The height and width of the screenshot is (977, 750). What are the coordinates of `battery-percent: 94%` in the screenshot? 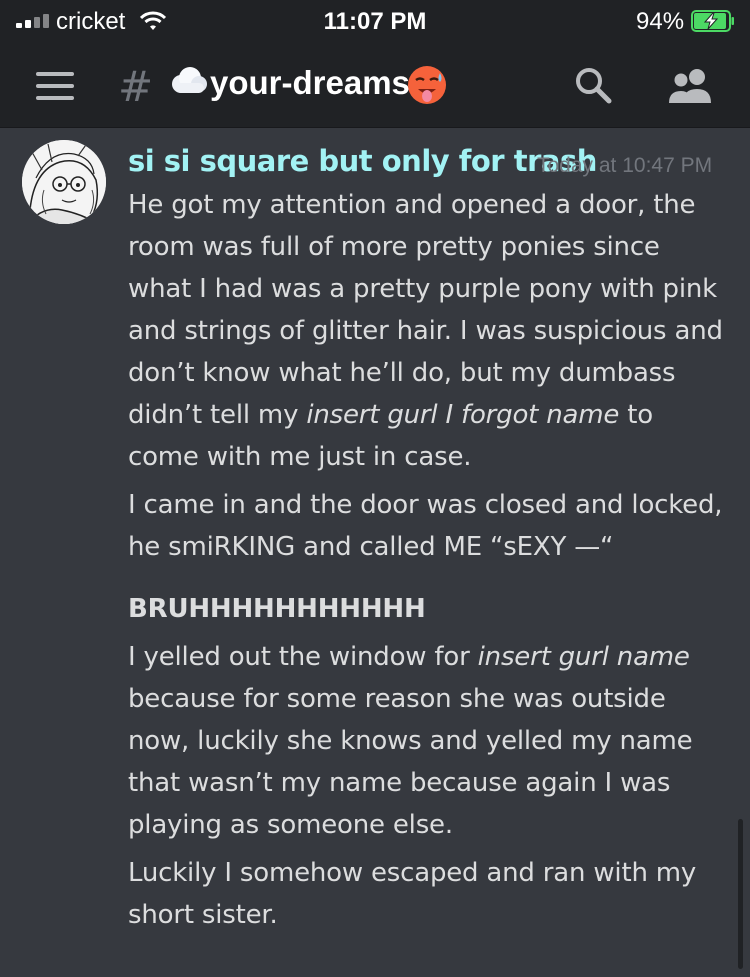 It's located at (660, 21).